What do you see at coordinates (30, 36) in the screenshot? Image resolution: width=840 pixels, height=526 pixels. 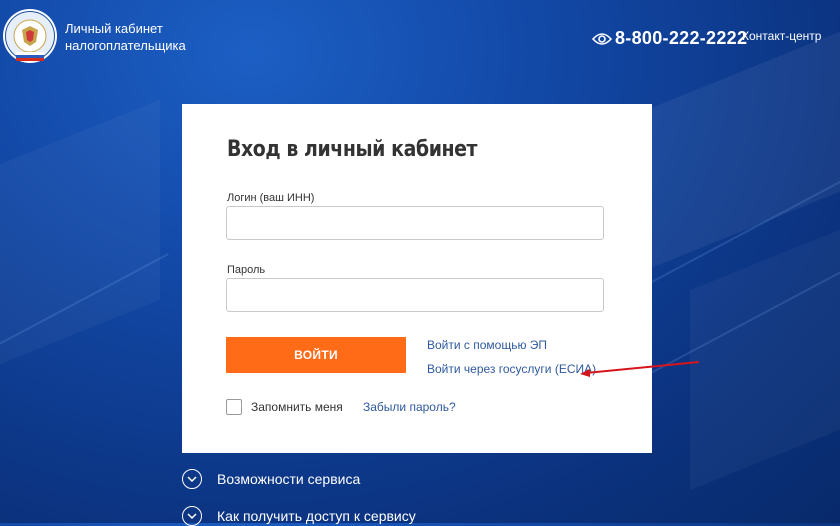 I see `fns-logo-icon` at bounding box center [30, 36].